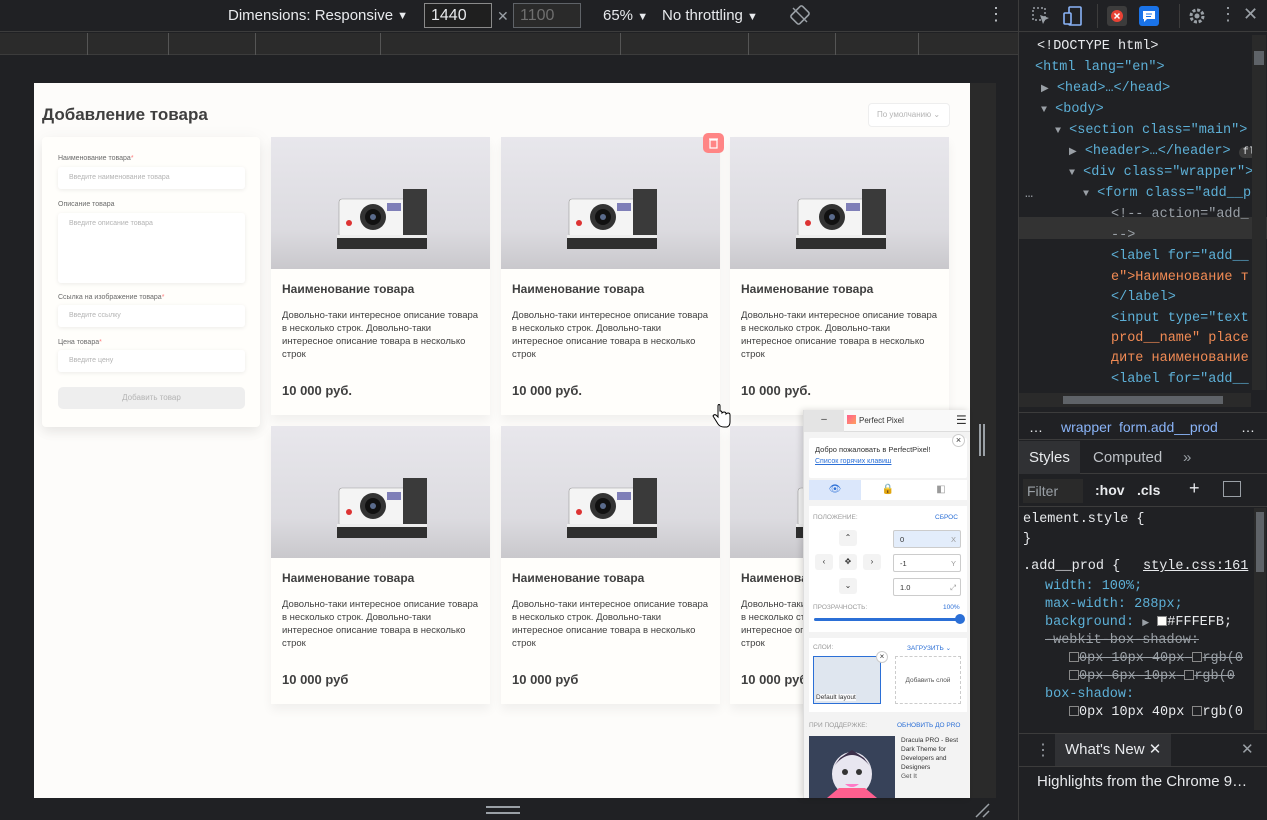 This screenshot has width=1267, height=820. I want to click on dracula-promo-image, so click(852, 767).